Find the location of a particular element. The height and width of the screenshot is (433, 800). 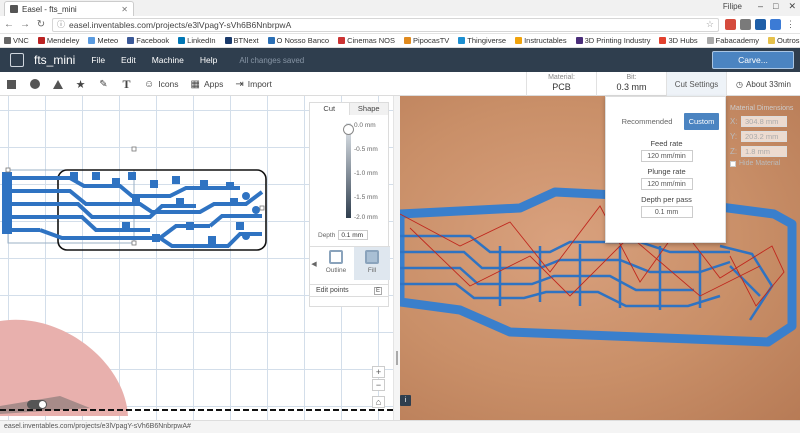

import-button: ⇥ Import is located at coordinates (253, 84).